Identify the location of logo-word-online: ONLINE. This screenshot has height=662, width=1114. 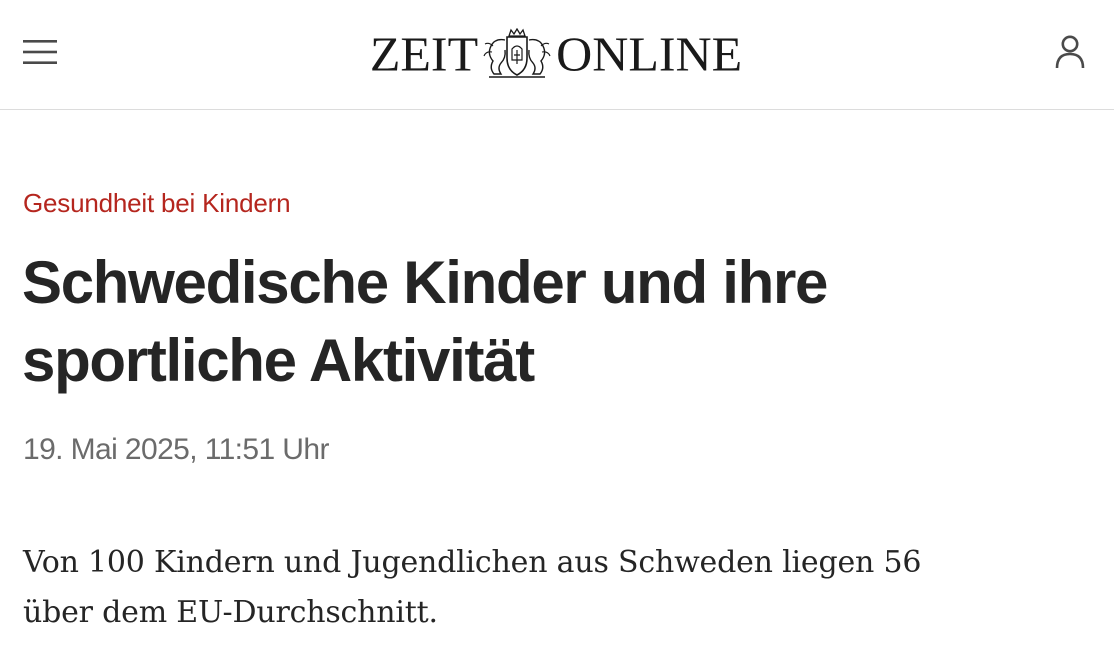
(649, 54).